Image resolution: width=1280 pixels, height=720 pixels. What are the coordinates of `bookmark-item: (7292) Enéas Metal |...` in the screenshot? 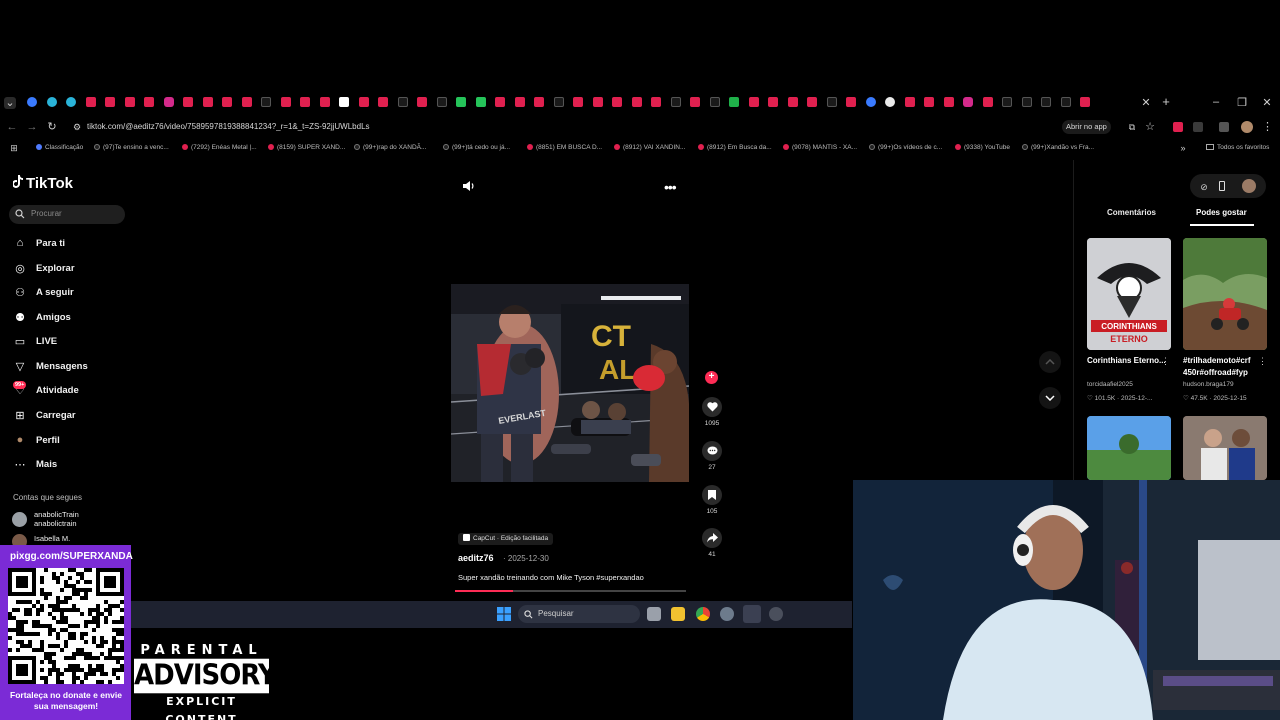 It's located at (219, 147).